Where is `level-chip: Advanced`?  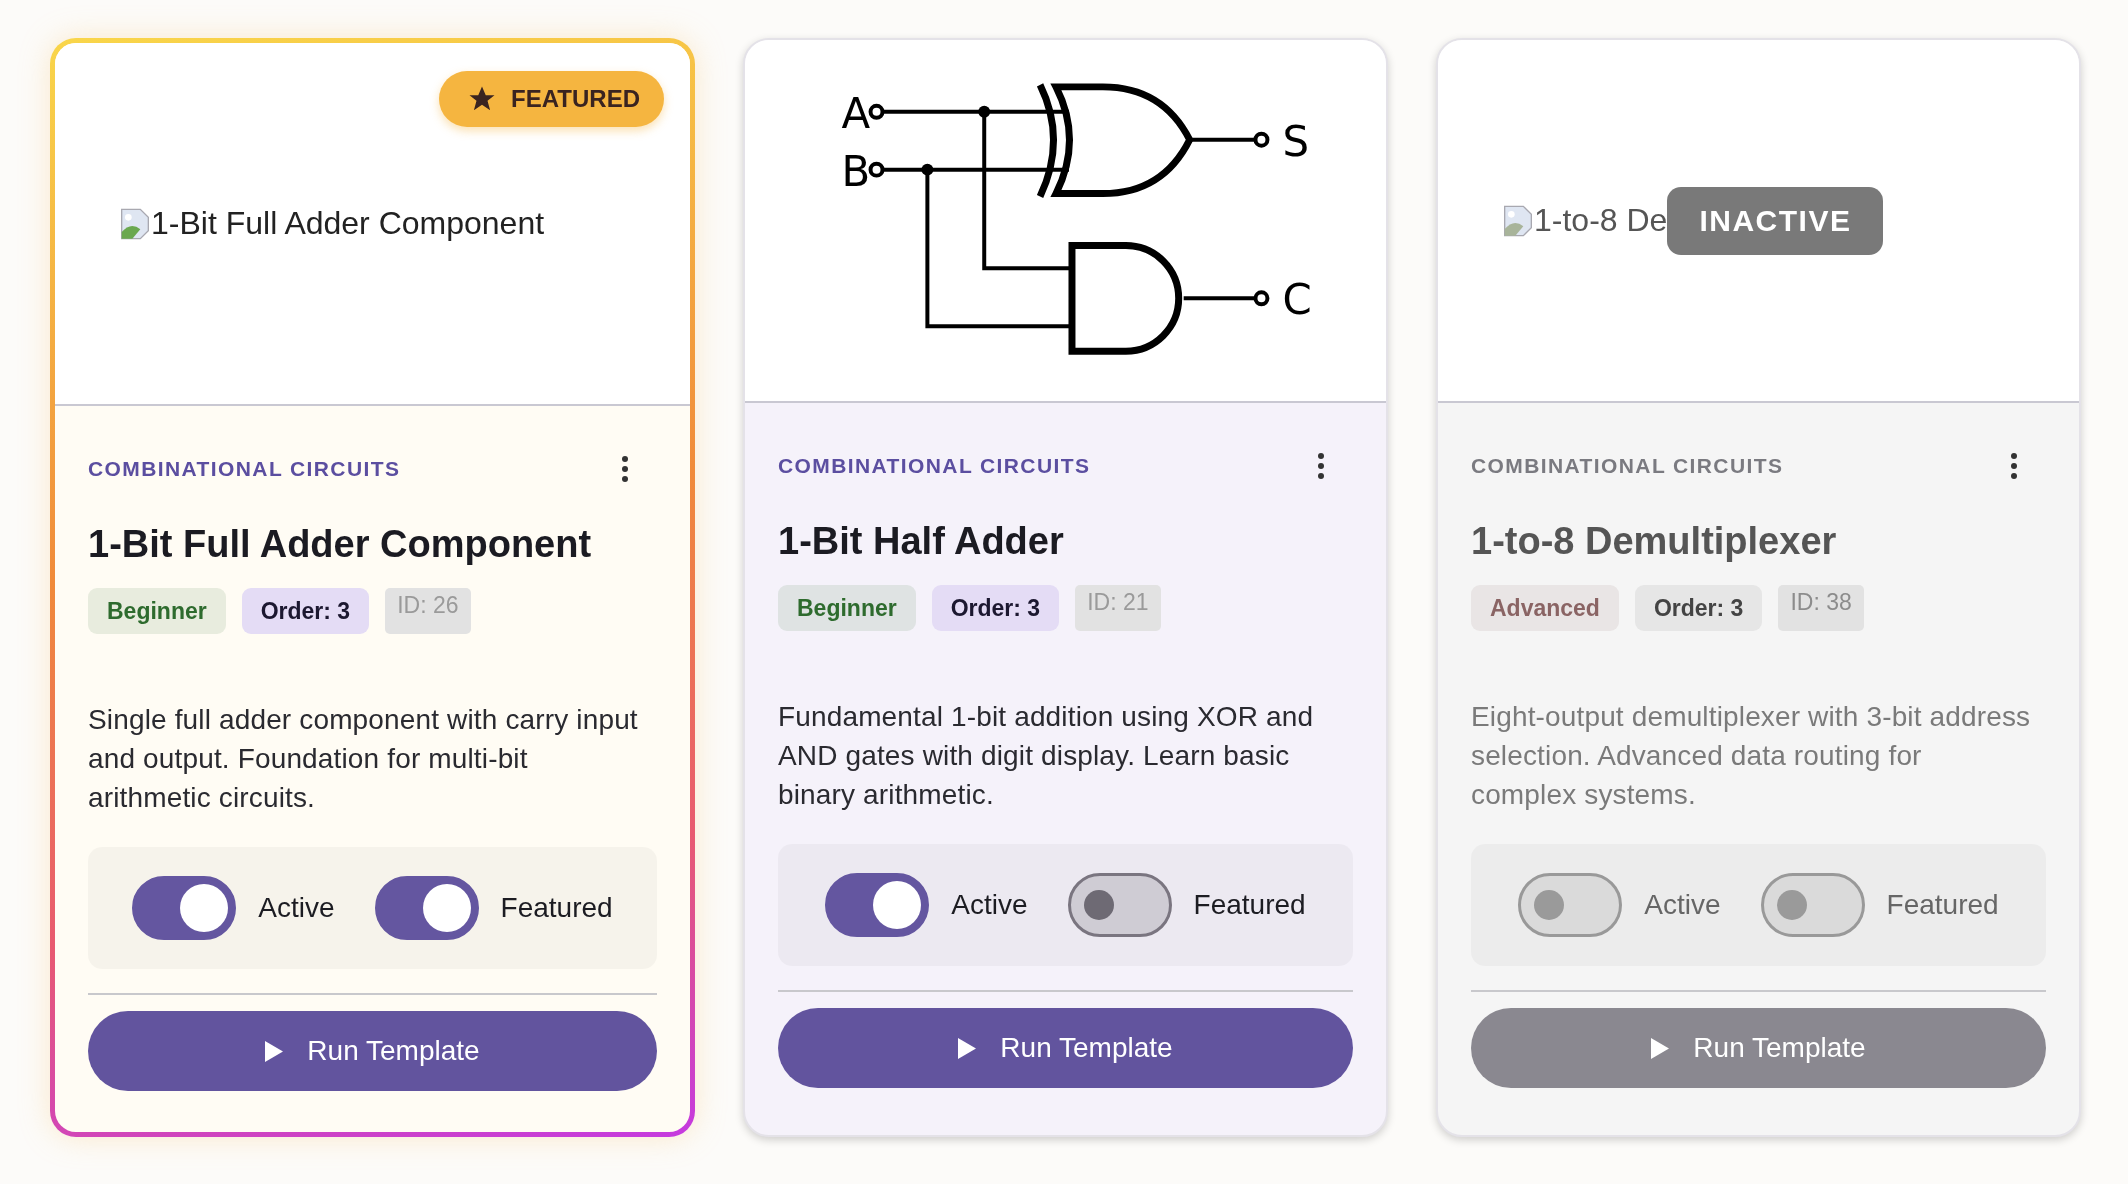 level-chip: Advanced is located at coordinates (1545, 608).